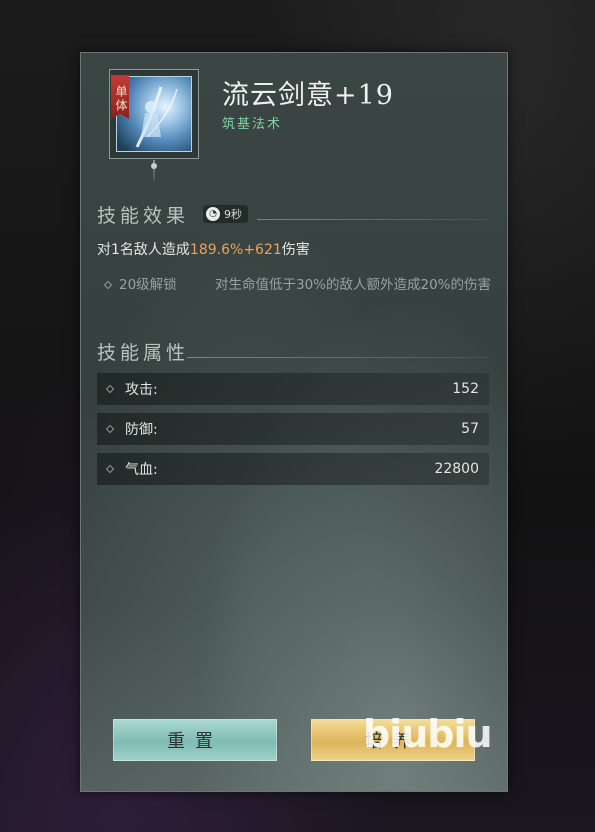  Describe the element at coordinates (148, 285) in the screenshot. I see `unlock-level: 20级解锁` at that location.